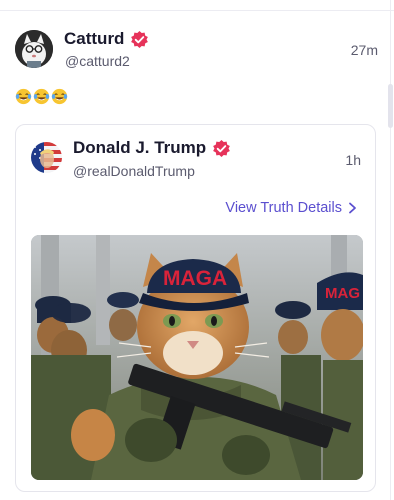 This screenshot has width=394, height=500. I want to click on post-timestamp: 27m, so click(364, 50).